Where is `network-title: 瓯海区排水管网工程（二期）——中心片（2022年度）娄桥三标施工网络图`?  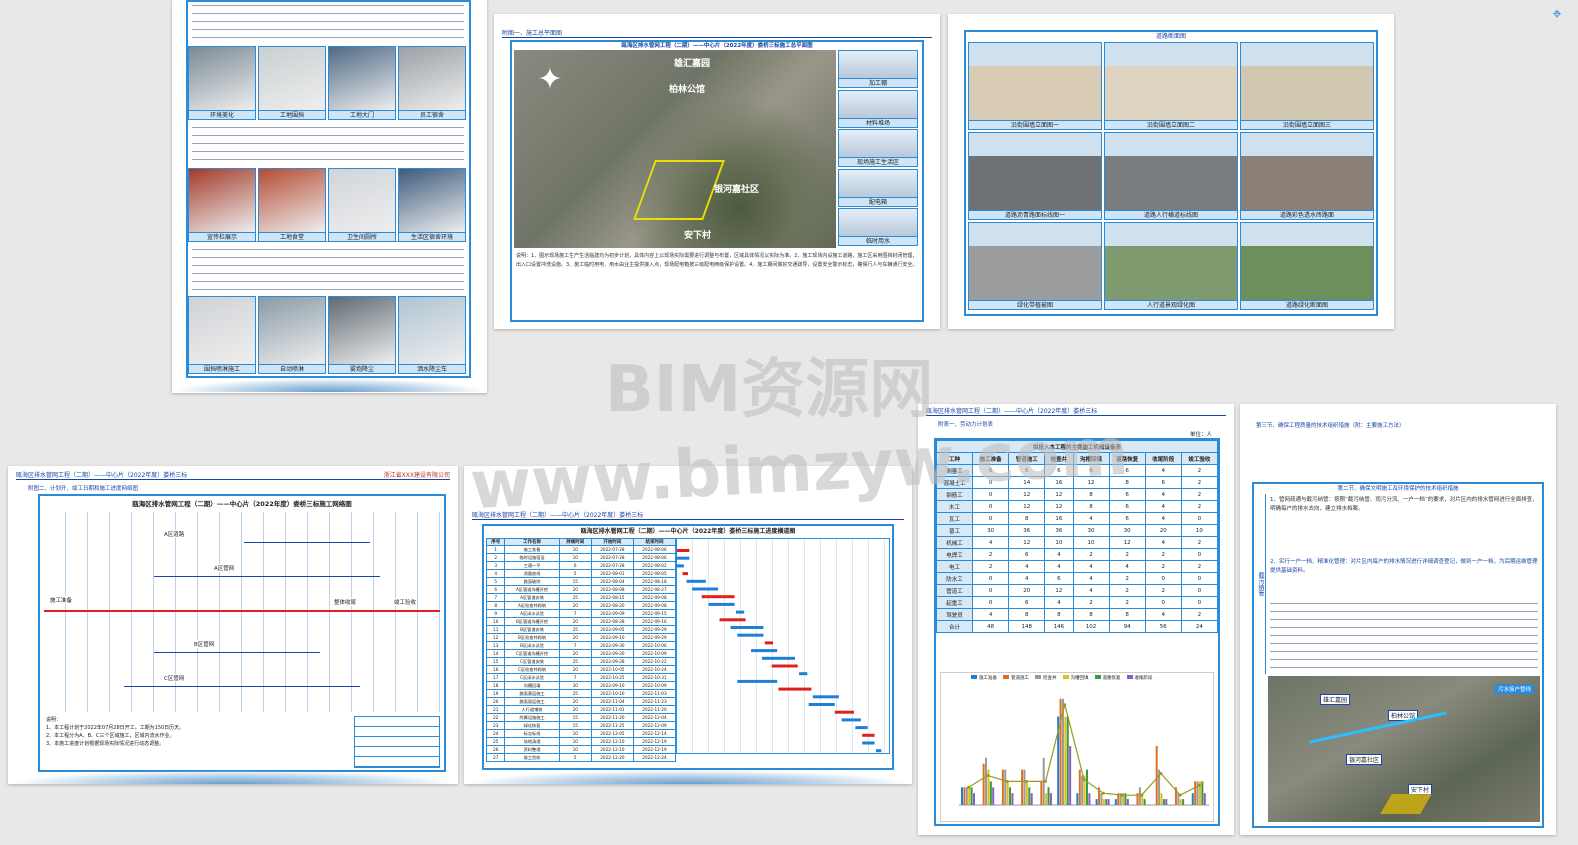
network-title: 瓯海区排水管网工程（二期）——中心片（2022年度）娄桥三标施工网络图 is located at coordinates (242, 504).